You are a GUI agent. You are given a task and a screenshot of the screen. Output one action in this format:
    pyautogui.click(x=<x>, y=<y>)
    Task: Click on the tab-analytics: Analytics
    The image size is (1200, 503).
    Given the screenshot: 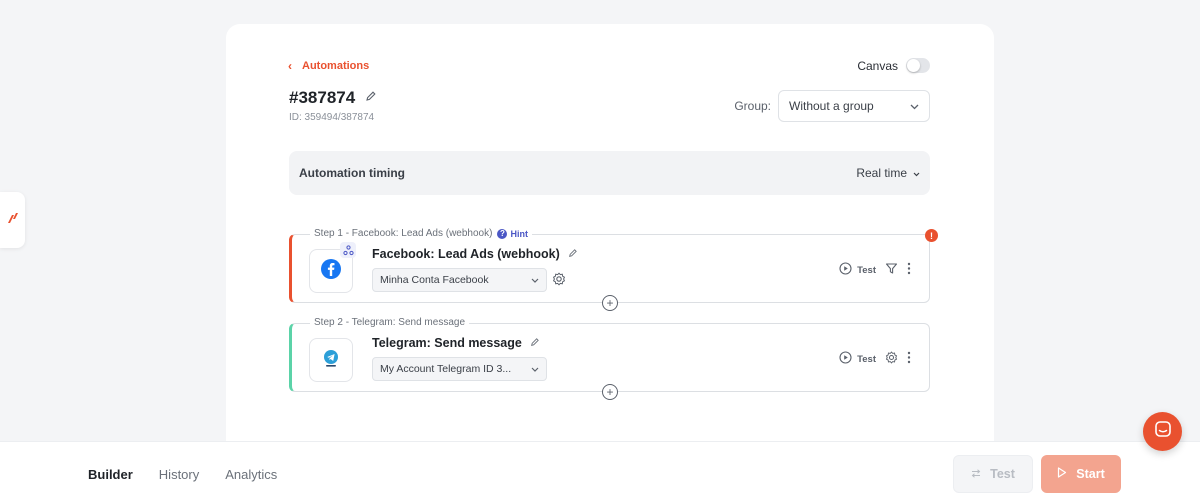 What is the action you would take?
    pyautogui.click(x=251, y=474)
    